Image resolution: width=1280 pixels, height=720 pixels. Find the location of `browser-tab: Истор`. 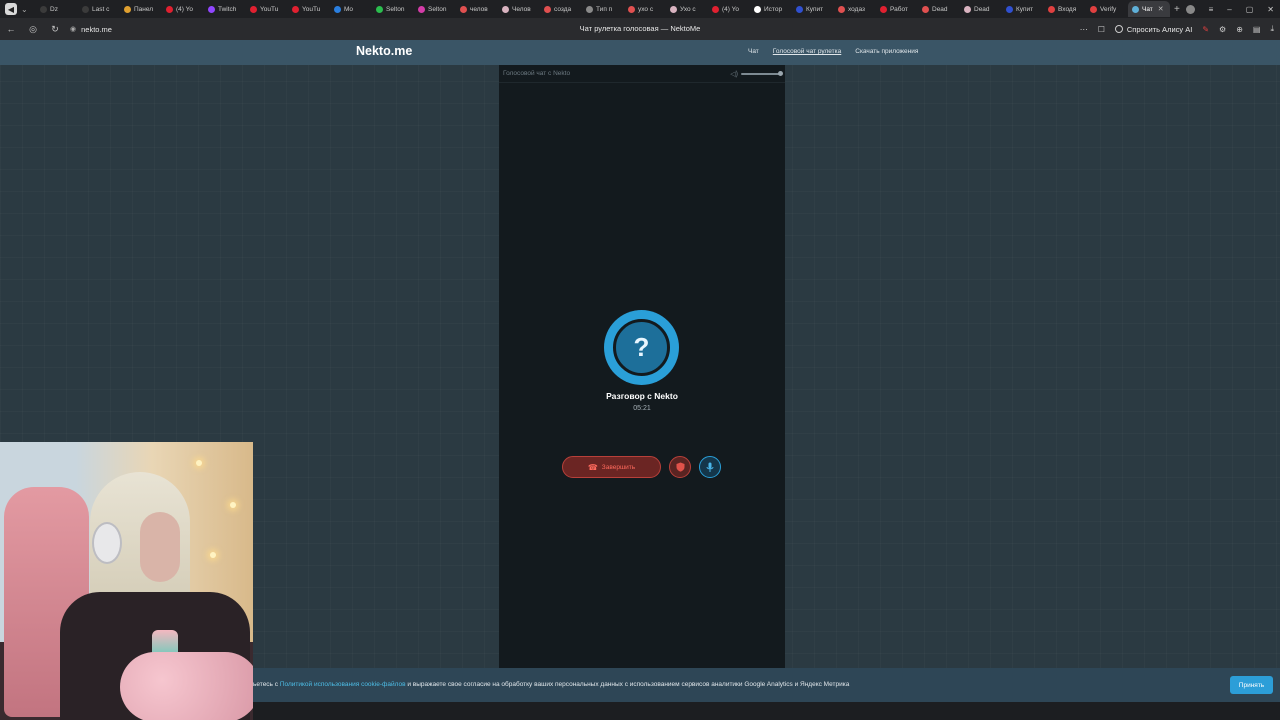

browser-tab: Истор is located at coordinates (771, 9).